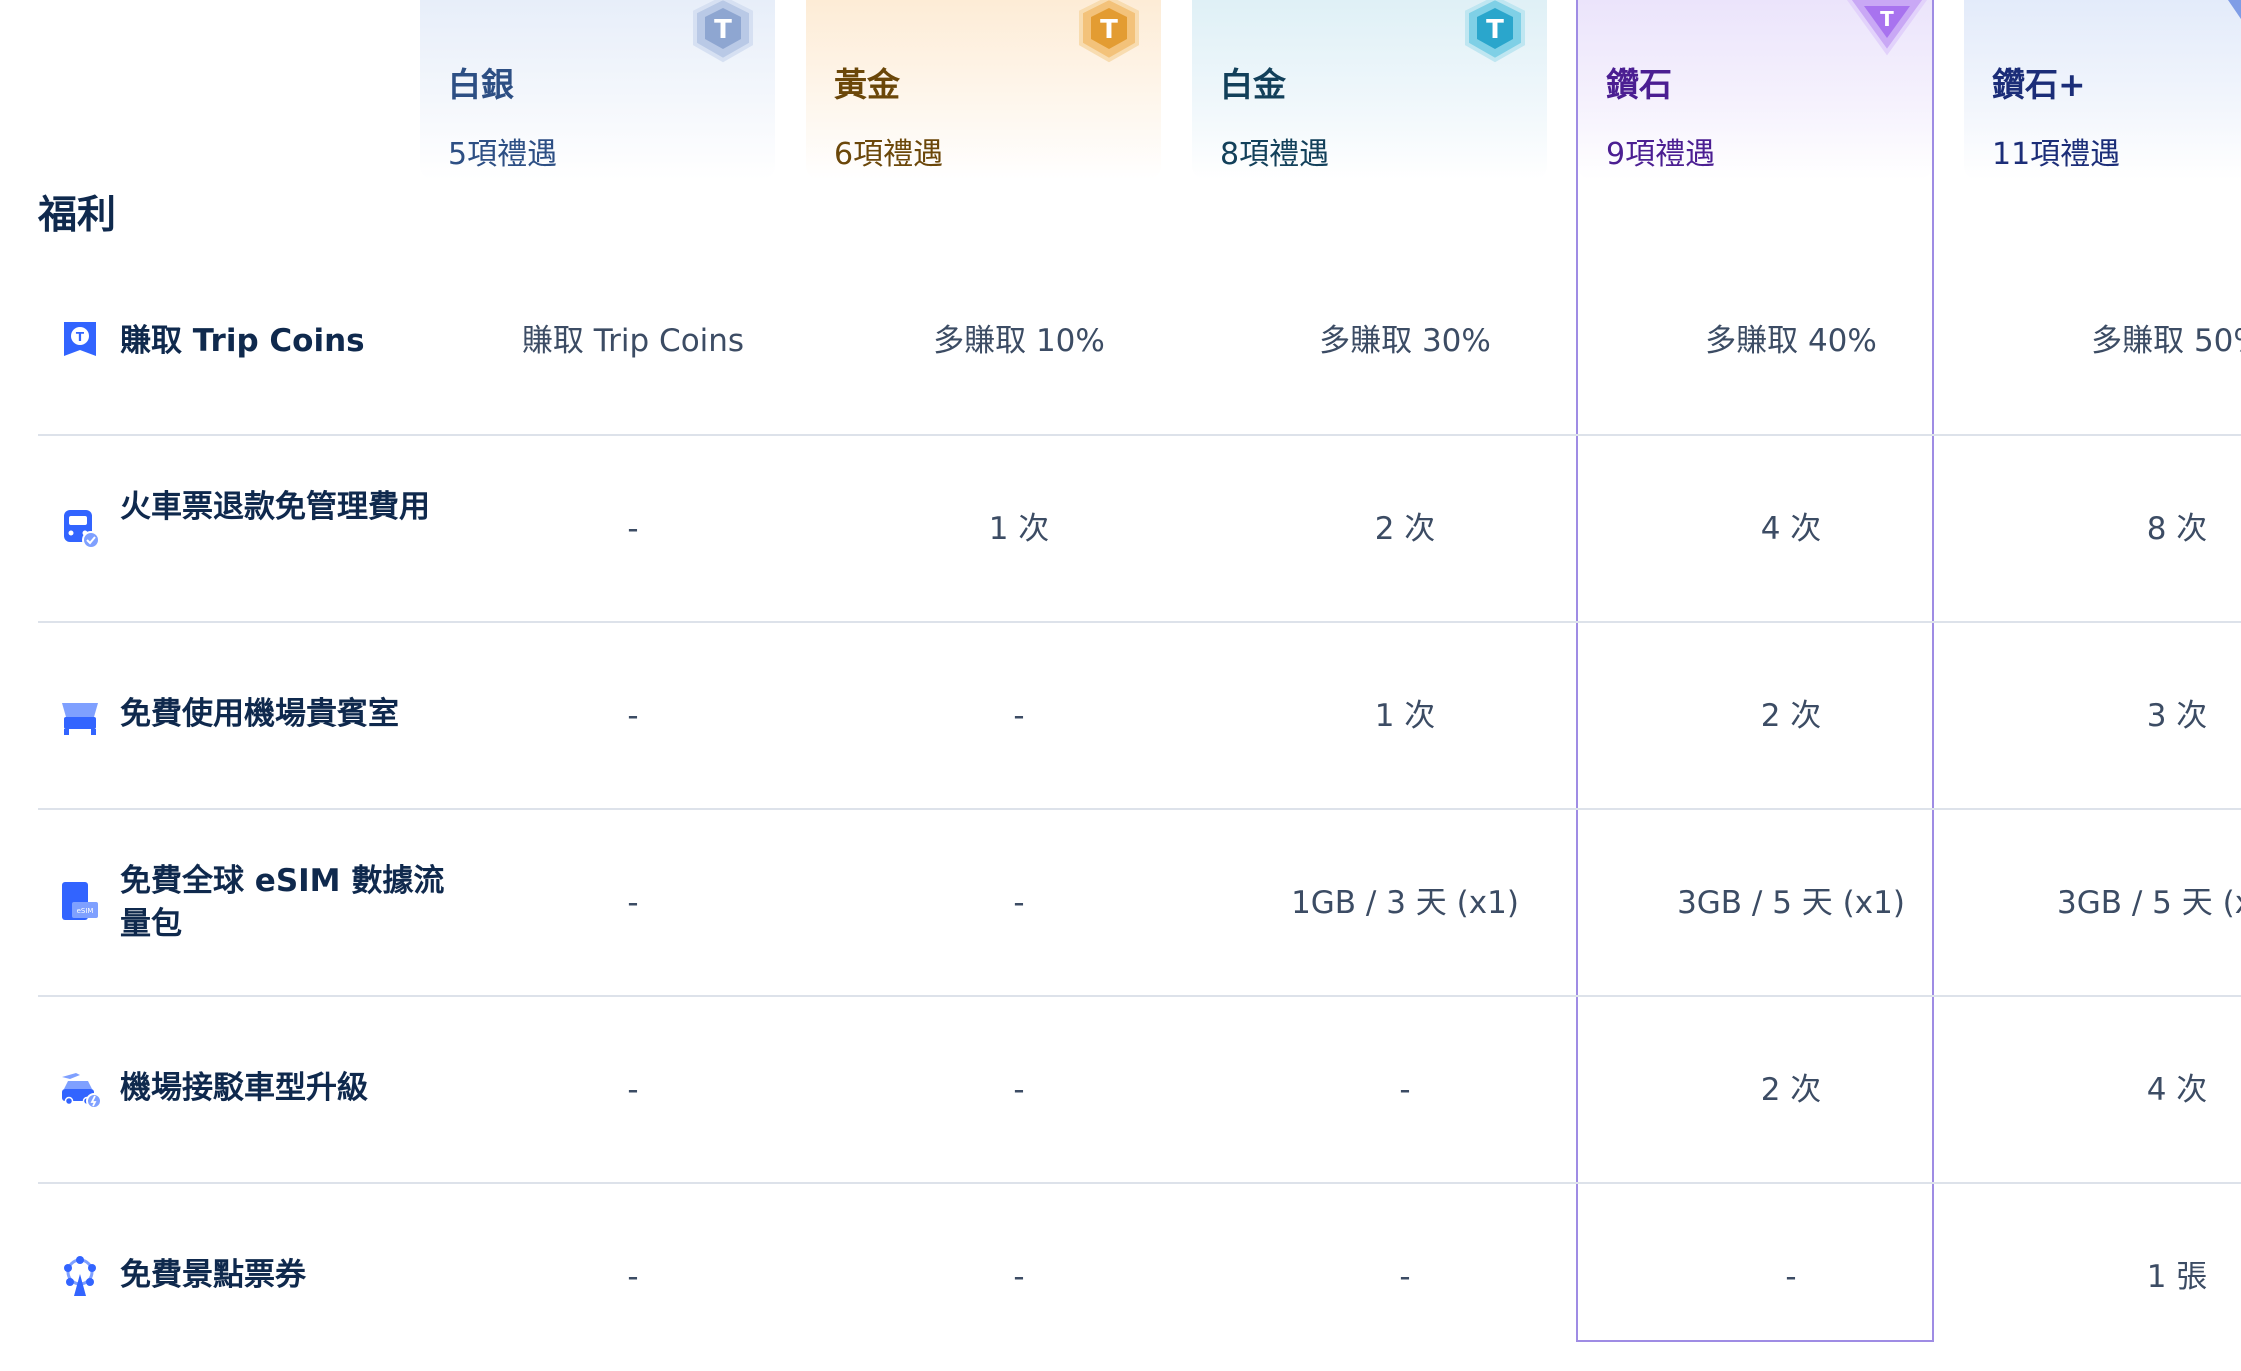 Image resolution: width=2241 pixels, height=1371 pixels. What do you see at coordinates (1661, 154) in the screenshot?
I see `tier-perk-count: 9項禮遇` at bounding box center [1661, 154].